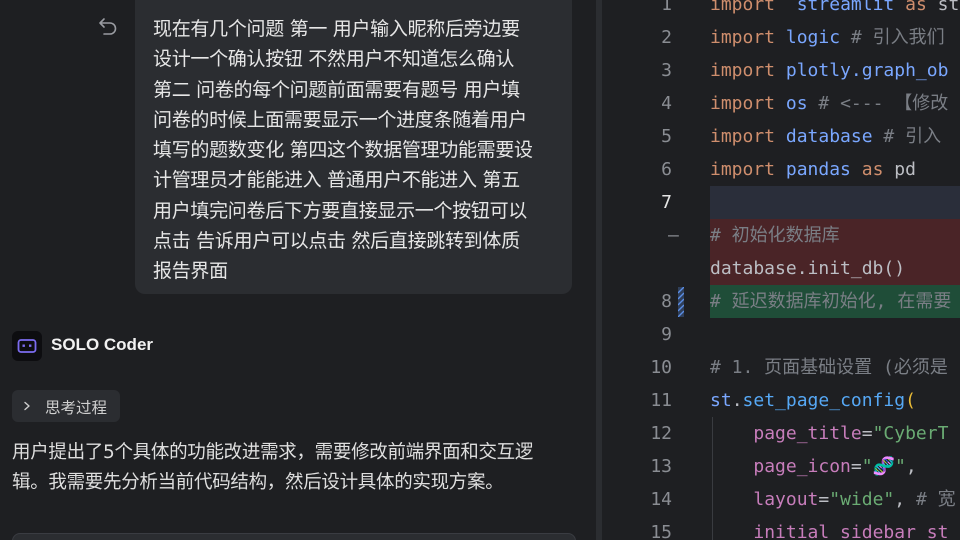  I want to click on code-text: import plotly.graph_ob, so click(829, 70).